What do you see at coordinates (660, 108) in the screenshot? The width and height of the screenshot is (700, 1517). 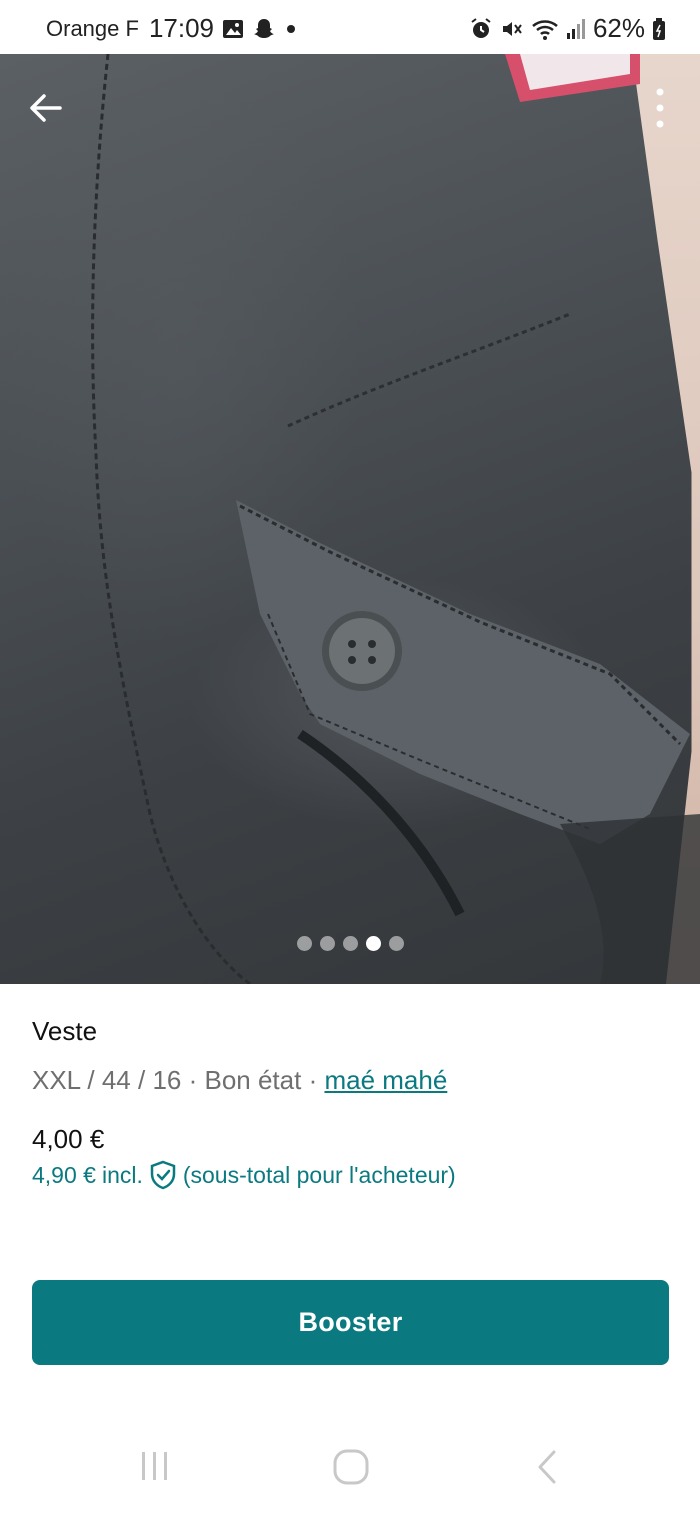 I see `more-options-icon` at bounding box center [660, 108].